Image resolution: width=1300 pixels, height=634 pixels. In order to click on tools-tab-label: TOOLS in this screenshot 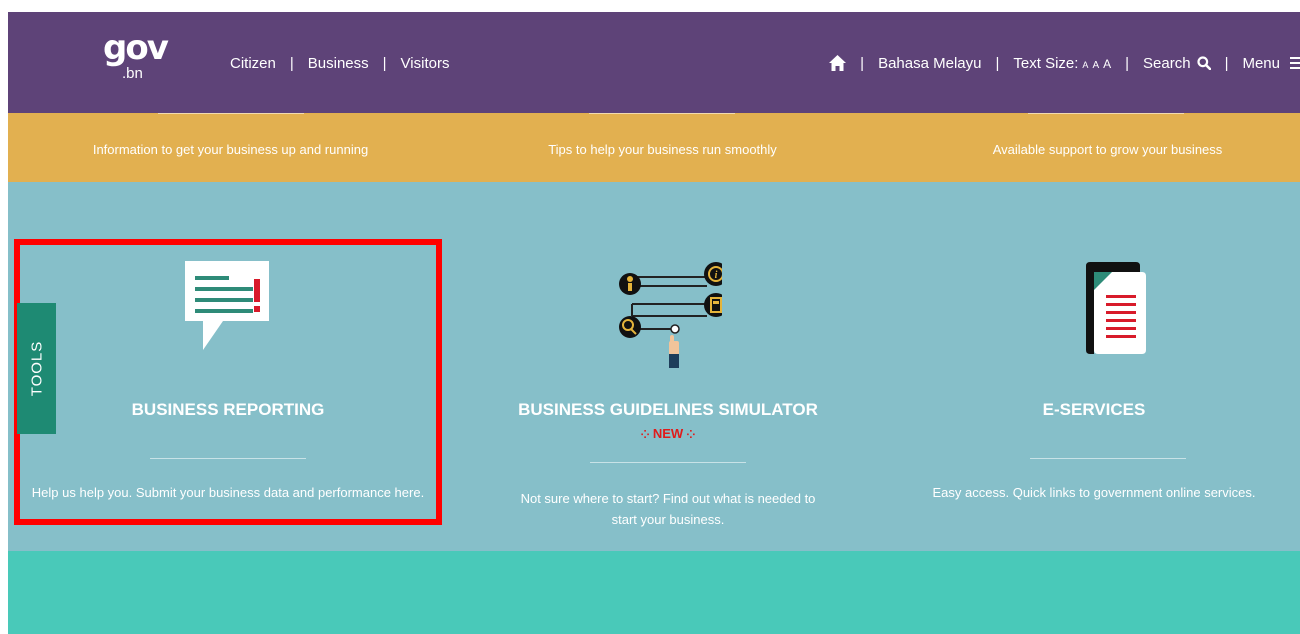, I will do `click(37, 368)`.